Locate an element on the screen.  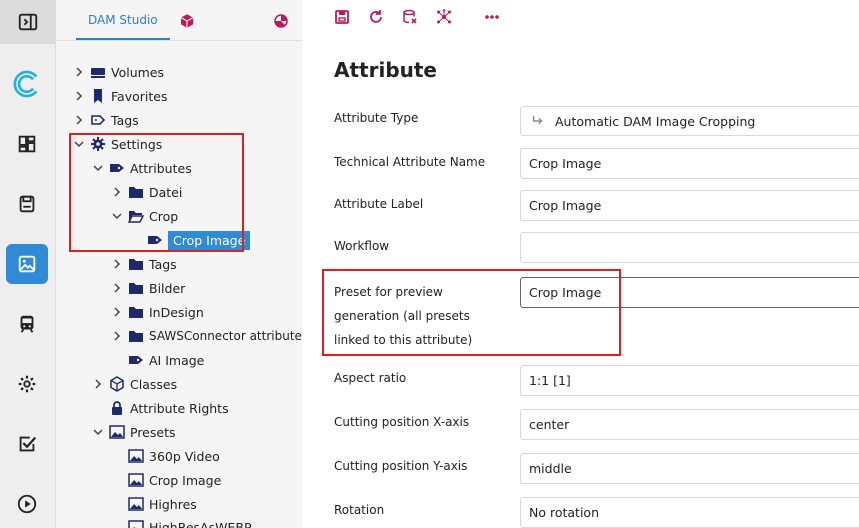
tree-node-indesign: InDesign is located at coordinates (157, 312).